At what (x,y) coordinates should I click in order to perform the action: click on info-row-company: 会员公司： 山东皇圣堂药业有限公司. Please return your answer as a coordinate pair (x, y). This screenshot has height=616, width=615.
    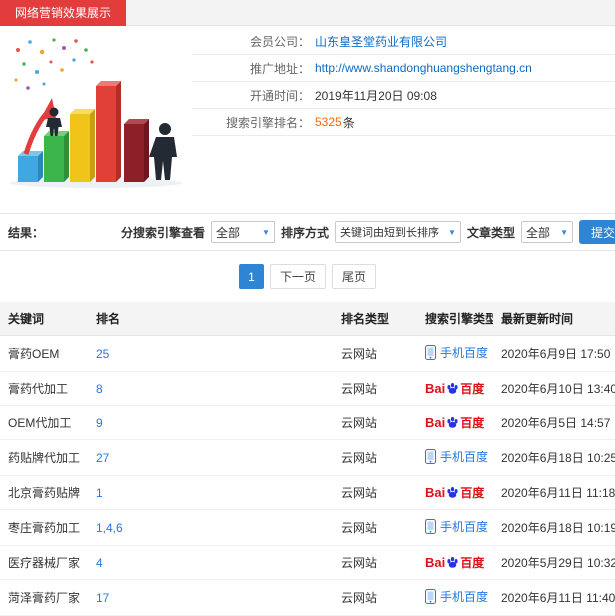
    Looking at the image, I should click on (403, 41).